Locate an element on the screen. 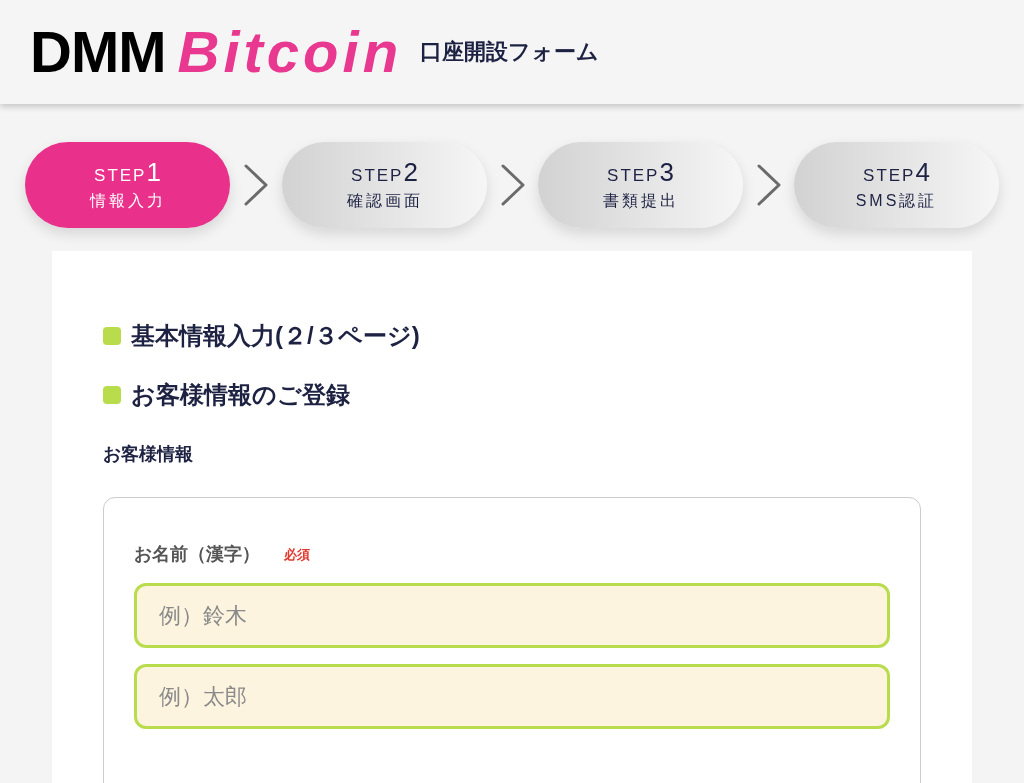 This screenshot has height=783, width=1024. field-label: お名前（漢字） is located at coordinates (197, 554).